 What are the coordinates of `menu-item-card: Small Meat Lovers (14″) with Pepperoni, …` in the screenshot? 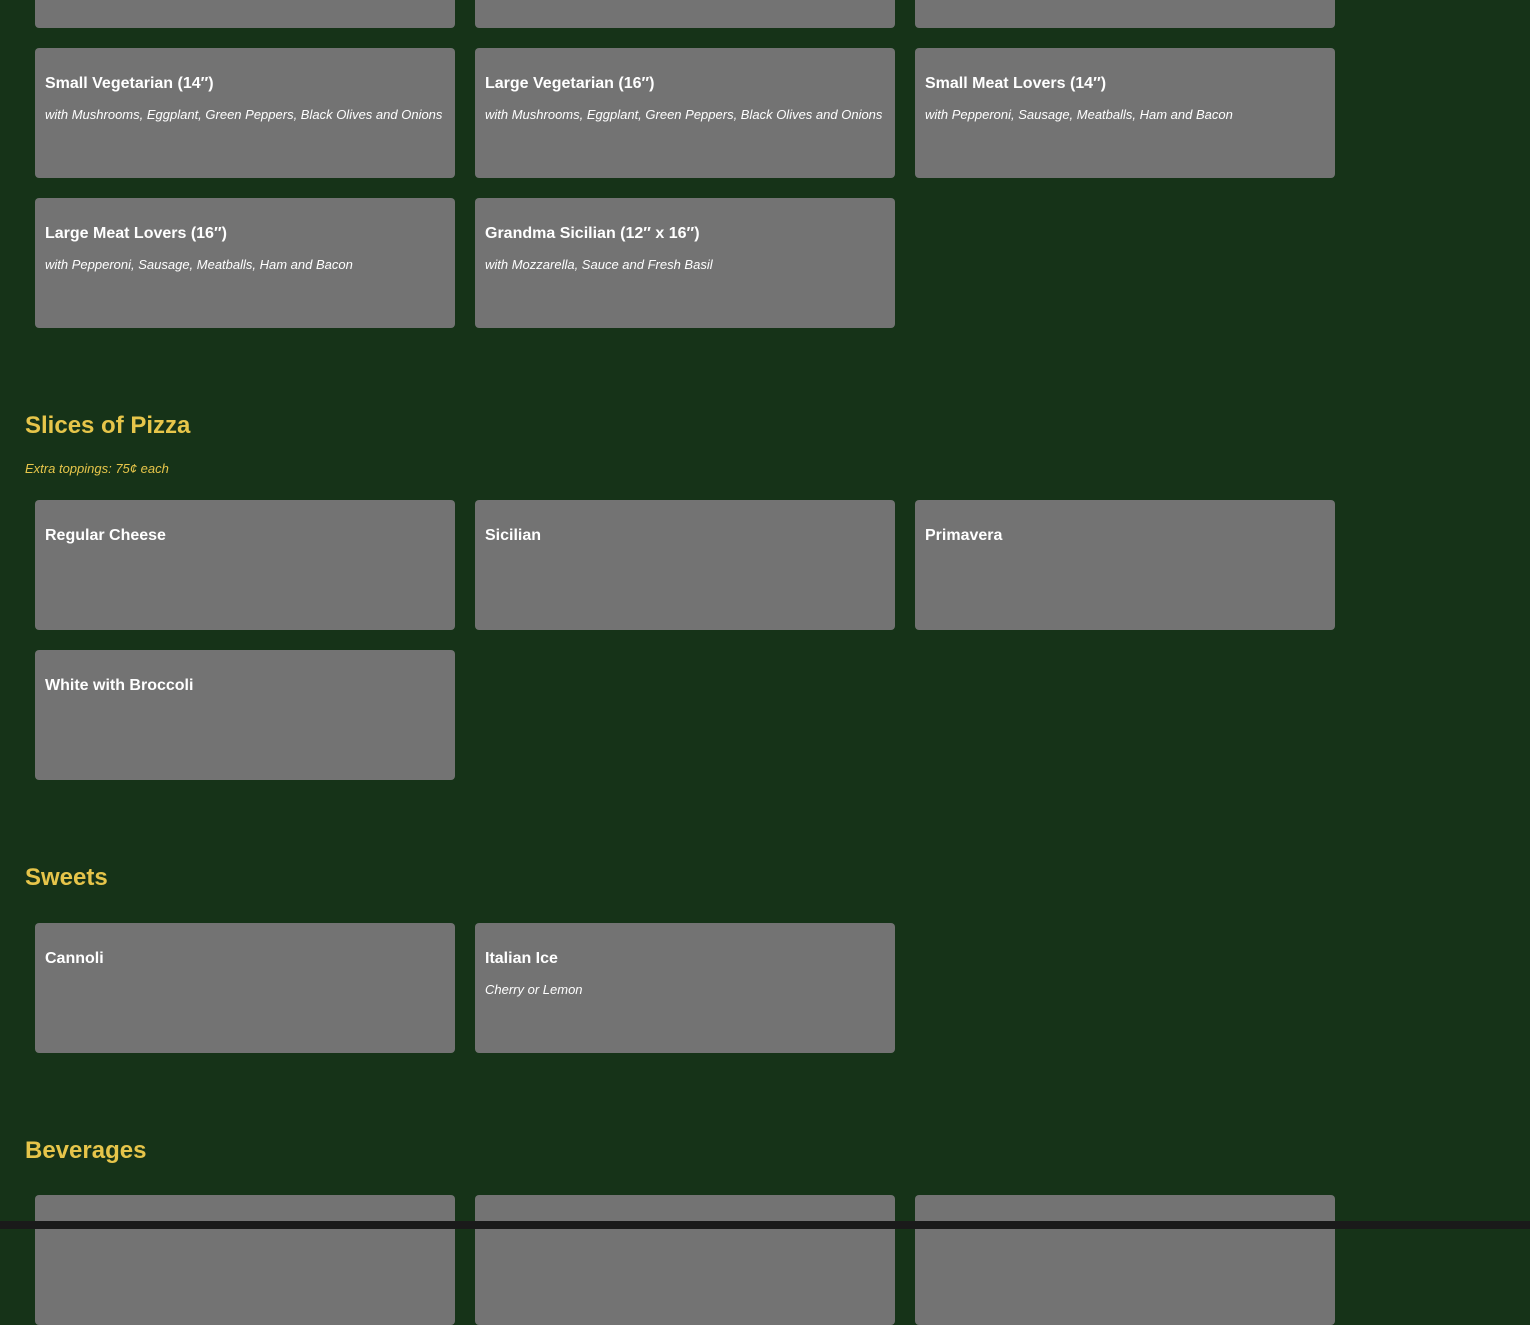 It's located at (1125, 113).